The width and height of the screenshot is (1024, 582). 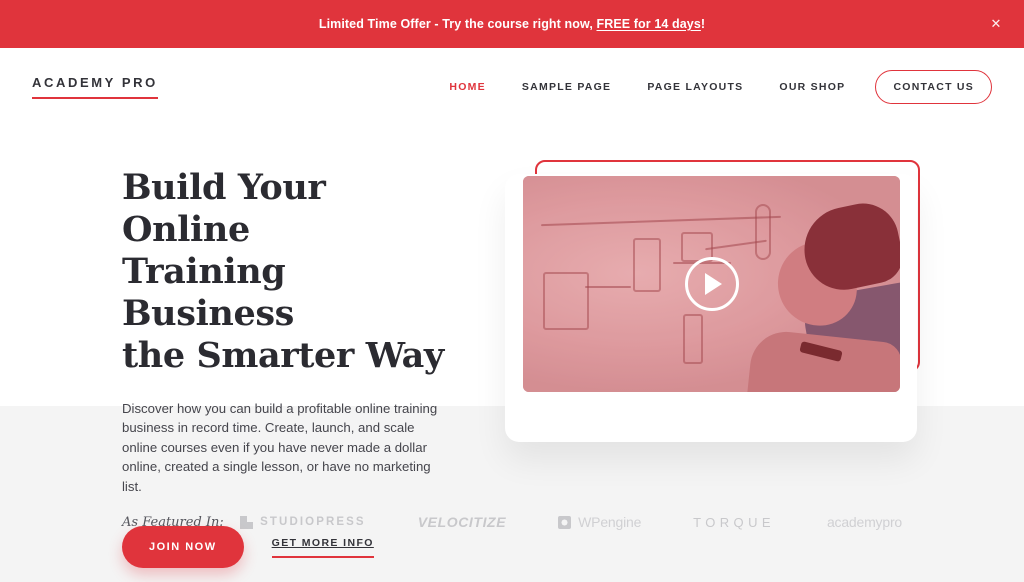 I want to click on brand-wpengine-label: WPengine, so click(x=609, y=522).